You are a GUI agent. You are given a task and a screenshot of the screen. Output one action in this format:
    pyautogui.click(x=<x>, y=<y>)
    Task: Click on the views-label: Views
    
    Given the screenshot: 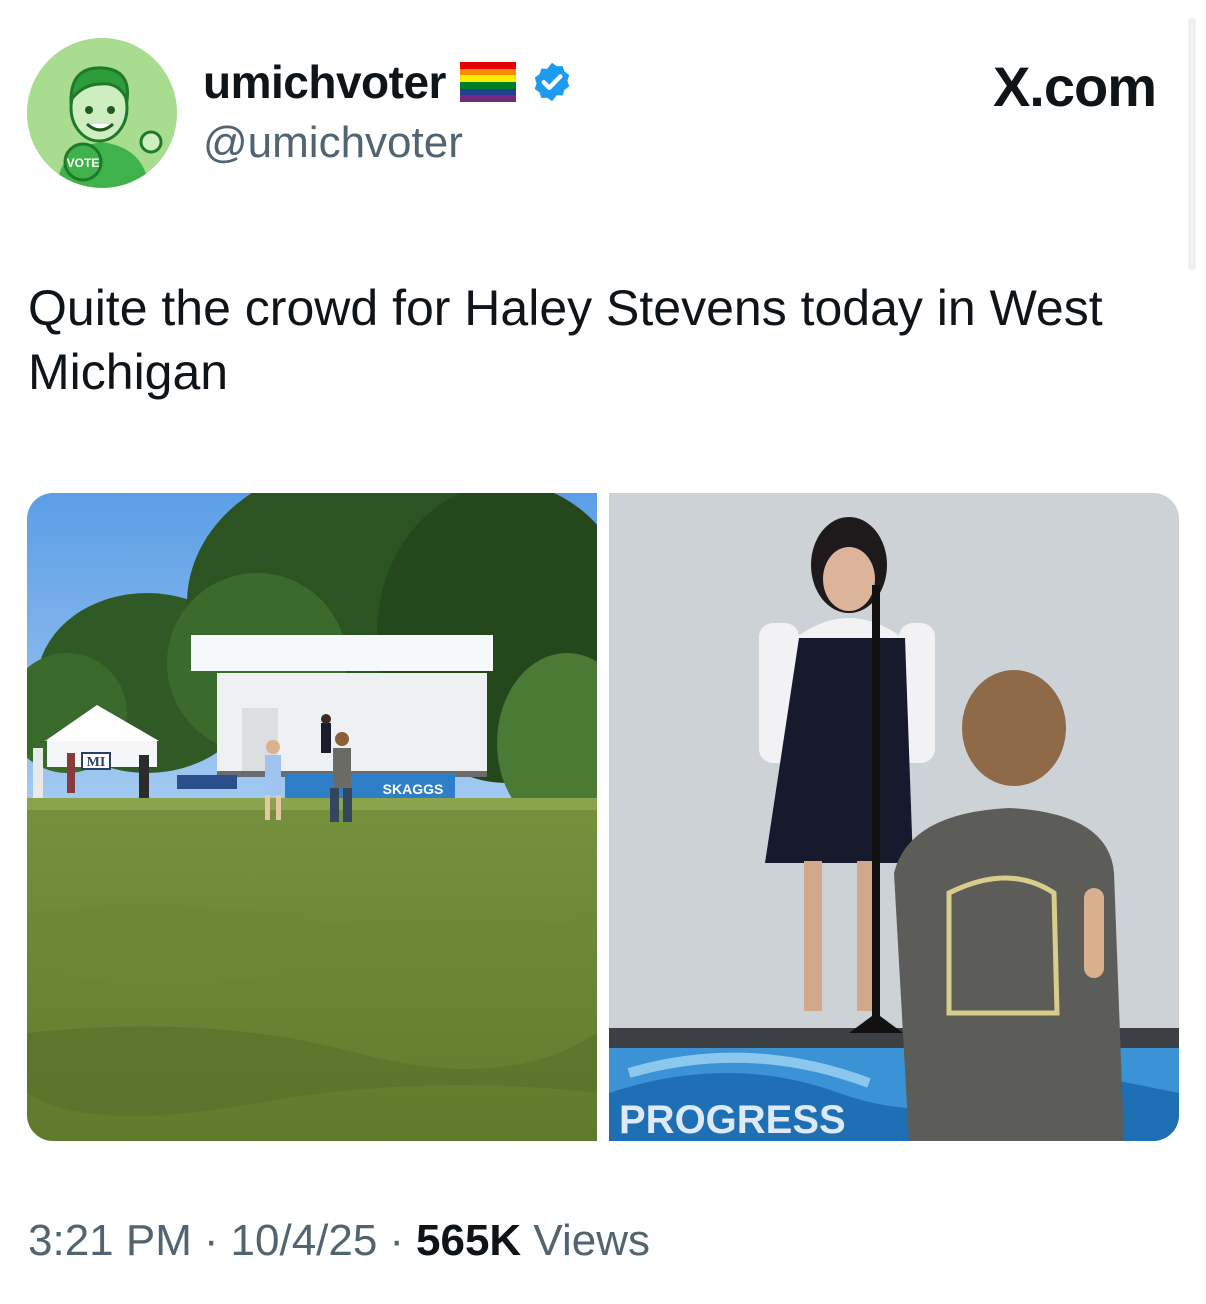 What is the action you would take?
    pyautogui.click(x=591, y=1240)
    